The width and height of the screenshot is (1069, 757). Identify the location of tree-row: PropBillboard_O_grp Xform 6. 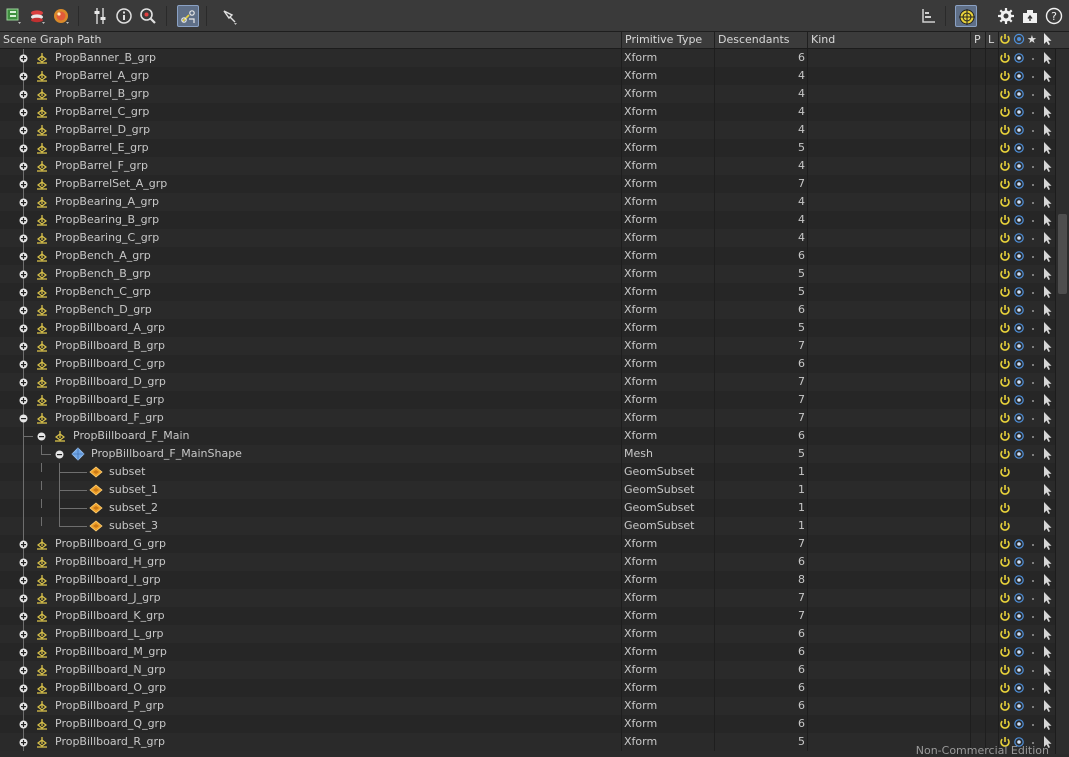
(527, 688).